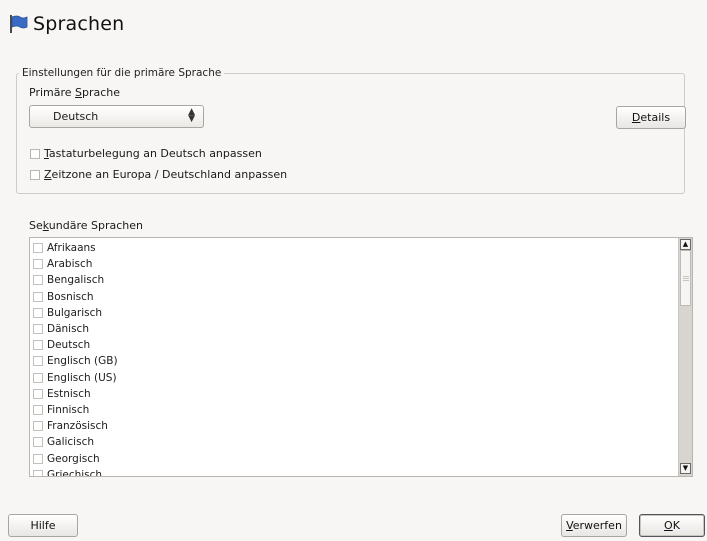  I want to click on language-list-item: Galicisch, so click(75, 442).